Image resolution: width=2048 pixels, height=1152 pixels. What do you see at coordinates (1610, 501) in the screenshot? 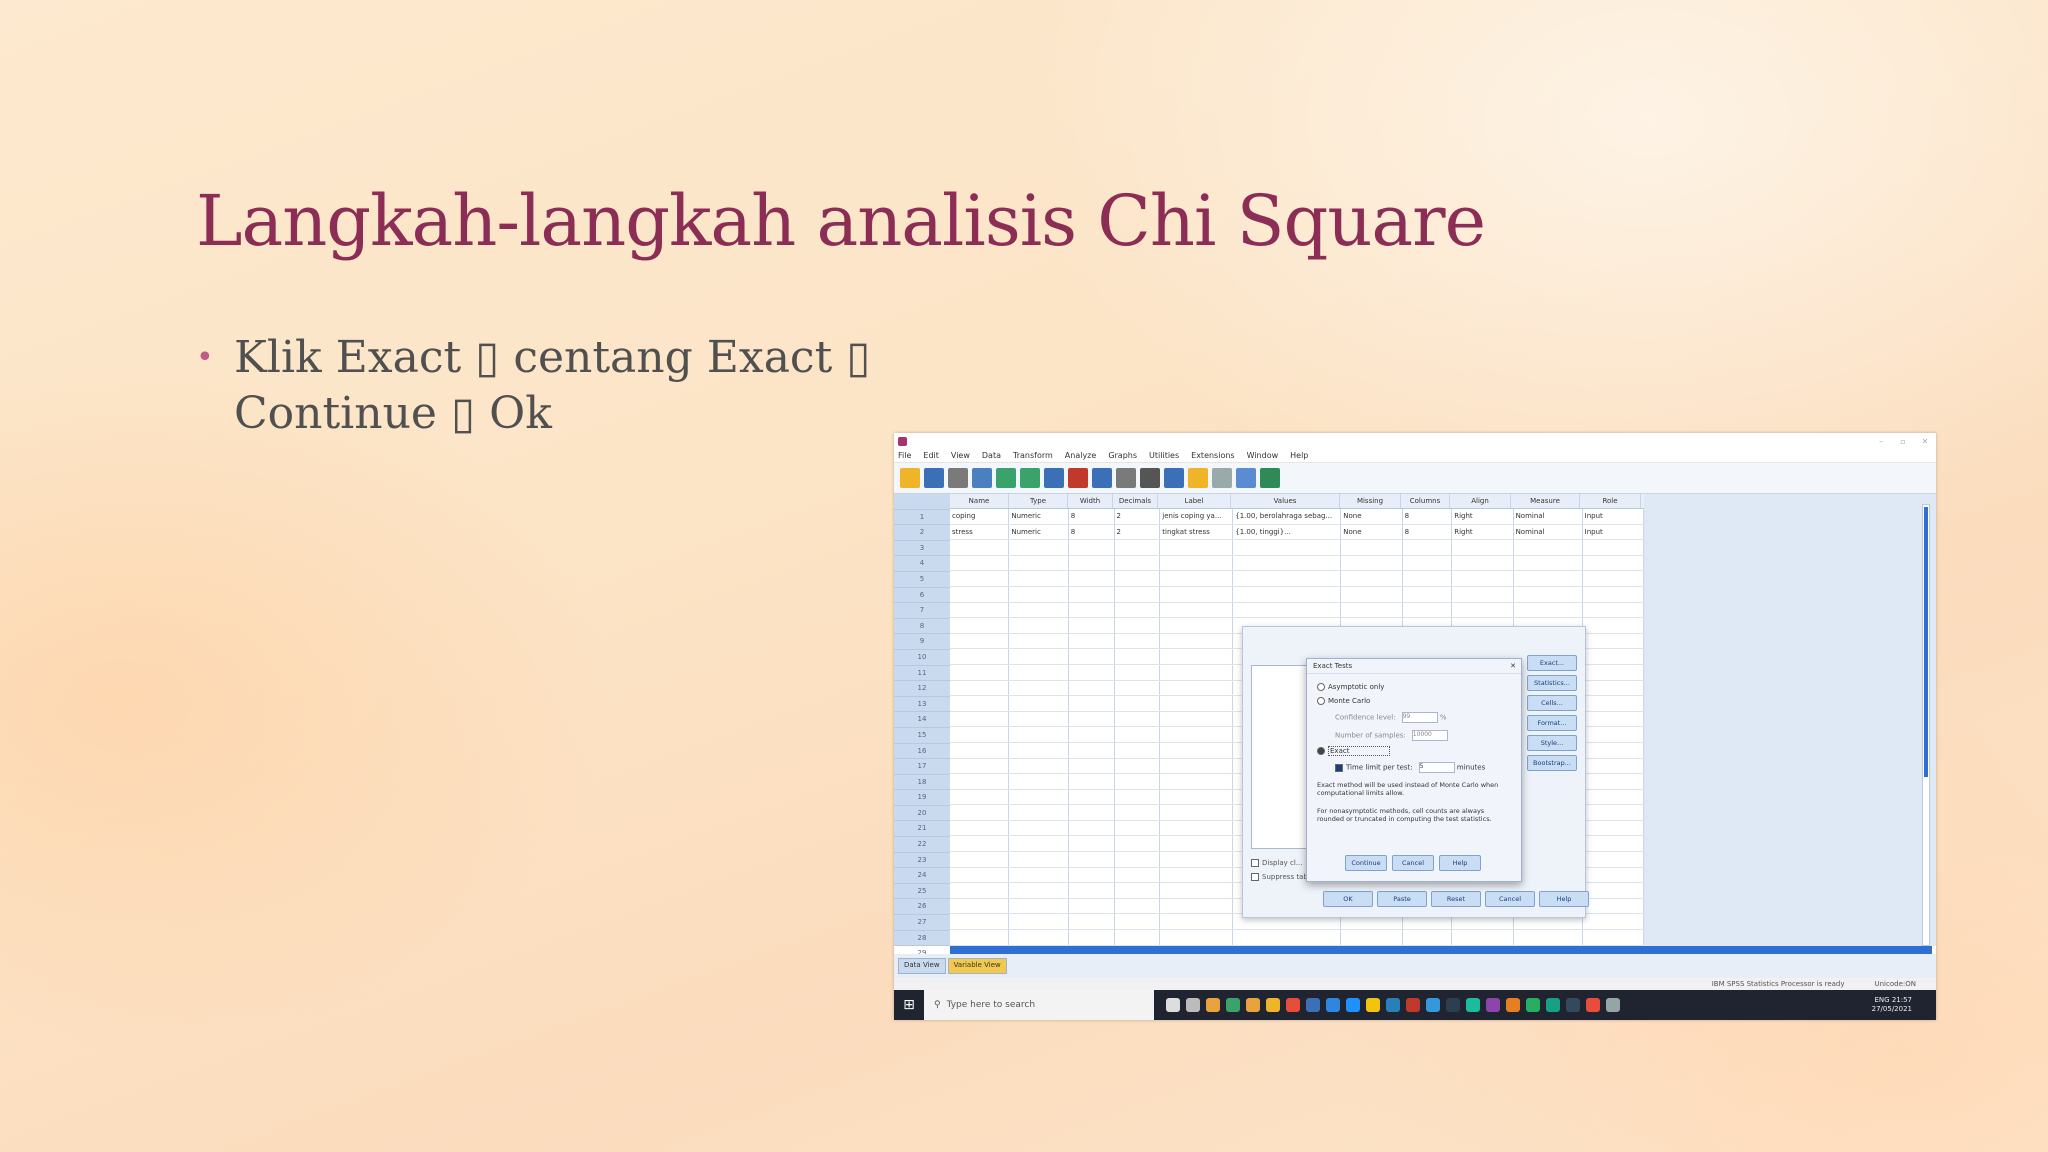
I see `column-header-role: Role` at bounding box center [1610, 501].